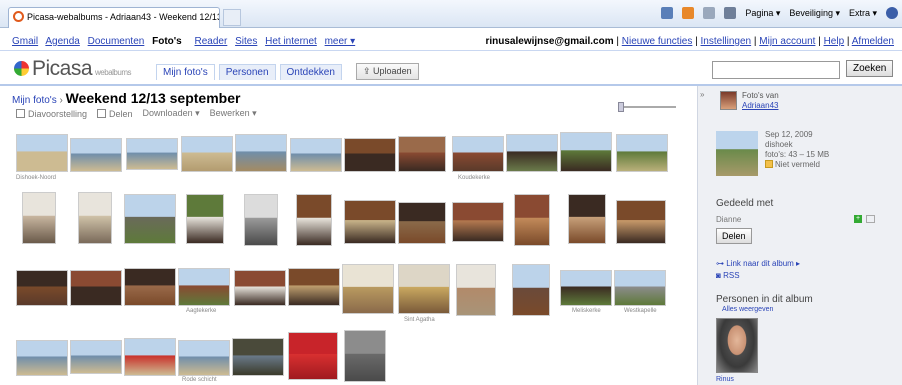  Describe the element at coordinates (211, 41) in the screenshot. I see `gbar-link-reader: Reader` at that location.